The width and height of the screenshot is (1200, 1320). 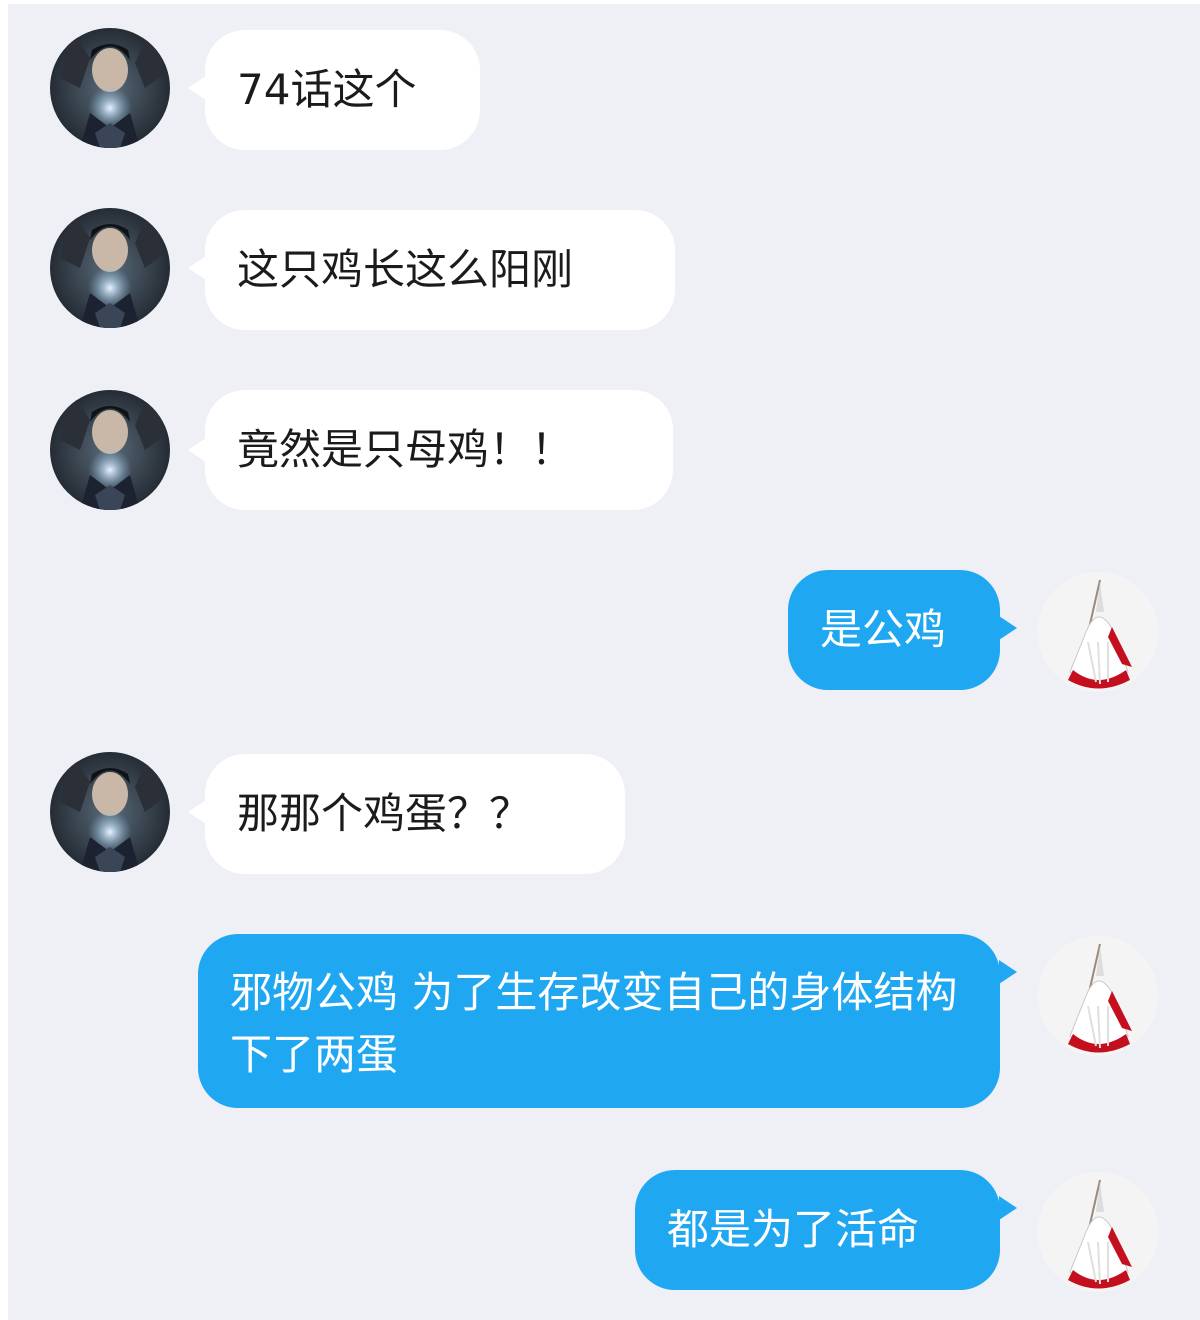 I want to click on message-text: 竟然是只母鸡！！, so click(x=405, y=449).